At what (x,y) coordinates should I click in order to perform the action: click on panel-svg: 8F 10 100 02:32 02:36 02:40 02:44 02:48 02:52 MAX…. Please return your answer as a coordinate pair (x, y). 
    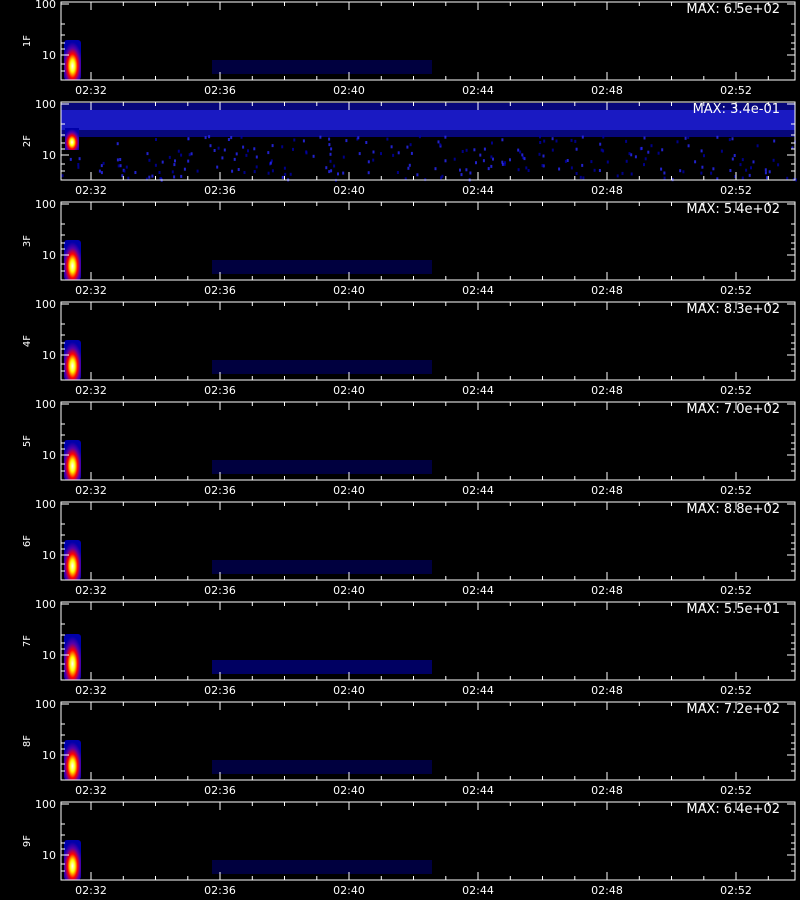
    Looking at the image, I should click on (409, 748).